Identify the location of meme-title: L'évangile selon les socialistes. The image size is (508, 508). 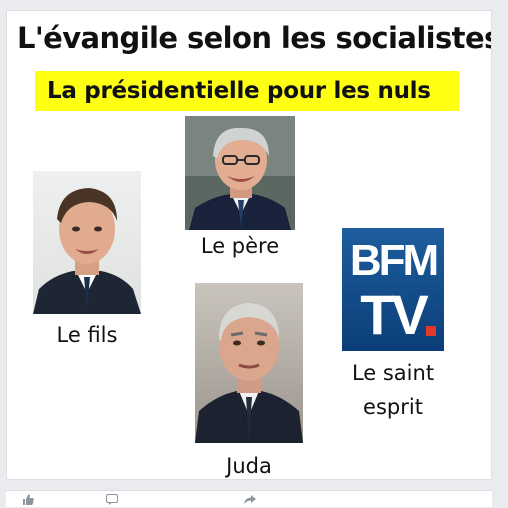
(254, 38).